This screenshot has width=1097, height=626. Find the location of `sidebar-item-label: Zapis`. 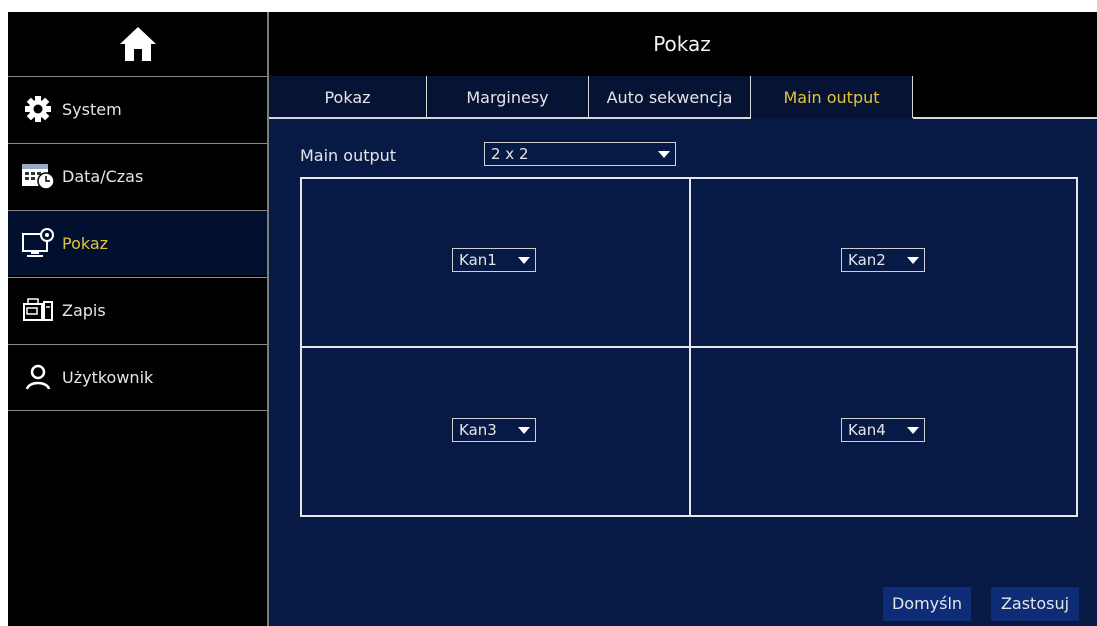

sidebar-item-label: Zapis is located at coordinates (84, 310).